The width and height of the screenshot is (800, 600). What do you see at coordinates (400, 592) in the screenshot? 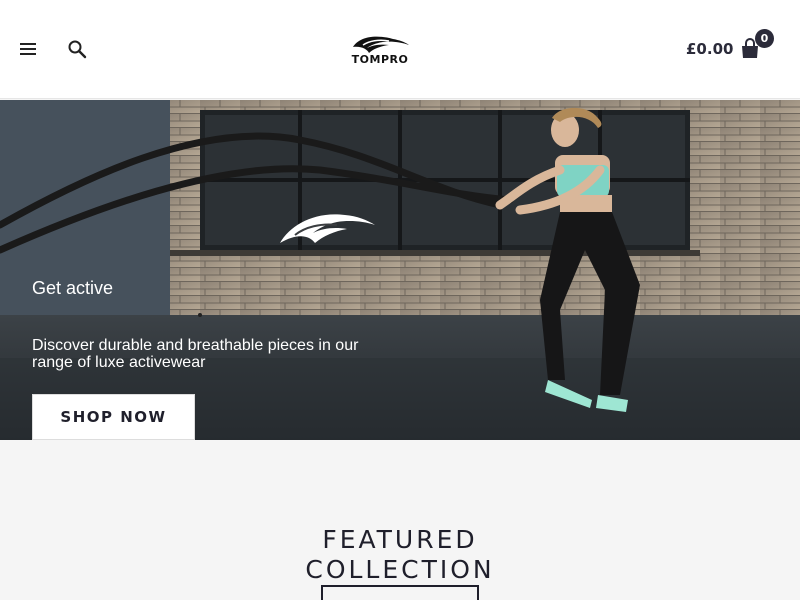
I see `featured-collection-button` at bounding box center [400, 592].